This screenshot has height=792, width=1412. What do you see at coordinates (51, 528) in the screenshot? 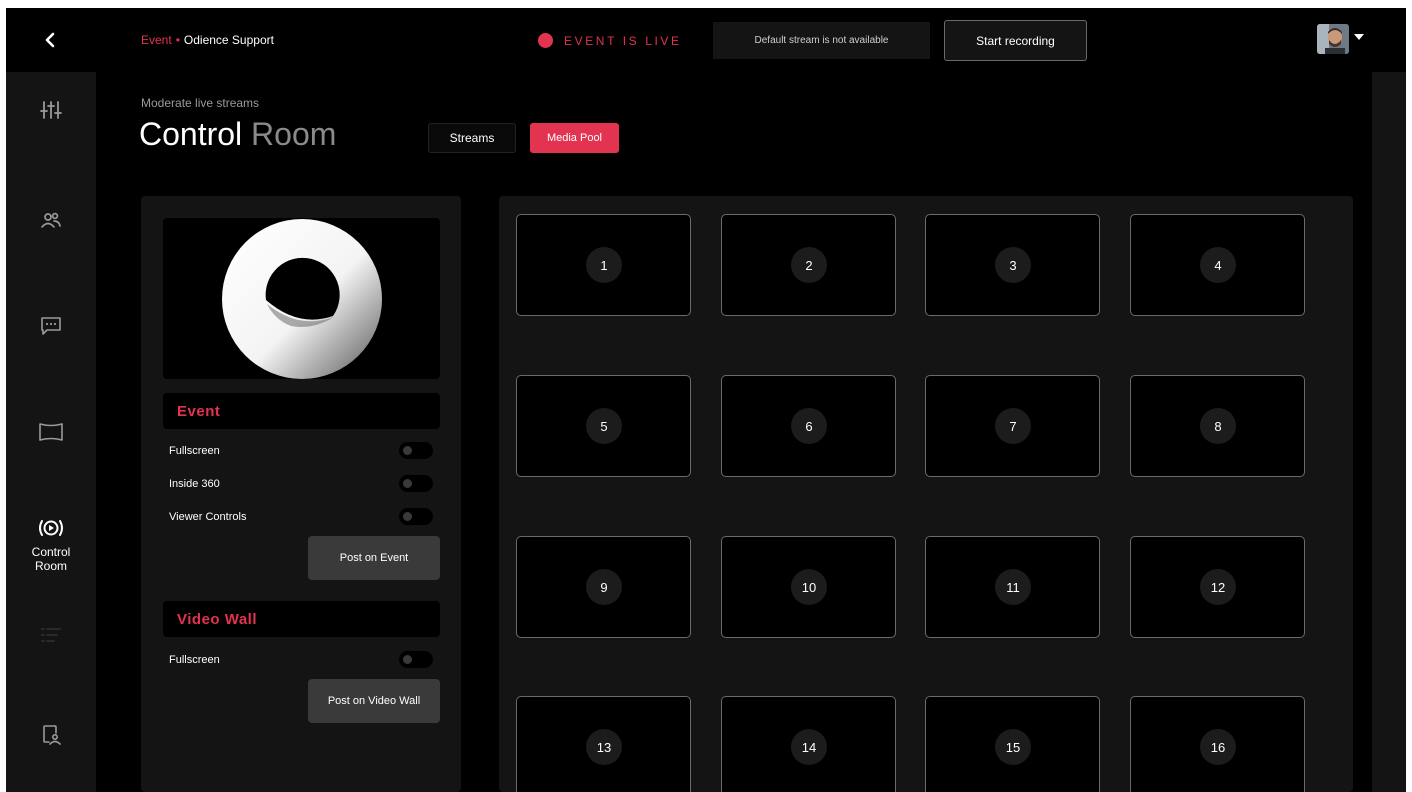
I see `control-room-icon` at bounding box center [51, 528].